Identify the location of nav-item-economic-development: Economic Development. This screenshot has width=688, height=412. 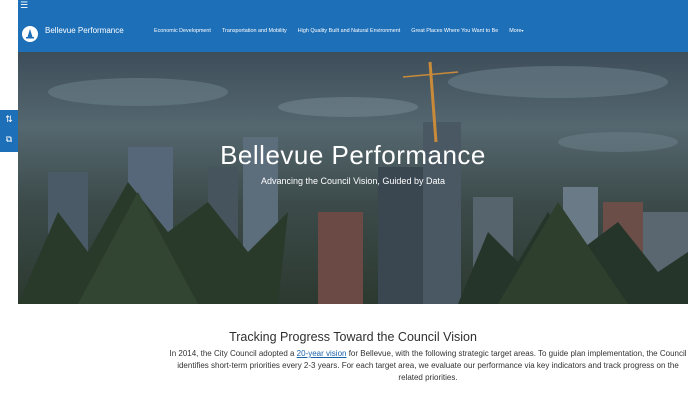
(182, 31).